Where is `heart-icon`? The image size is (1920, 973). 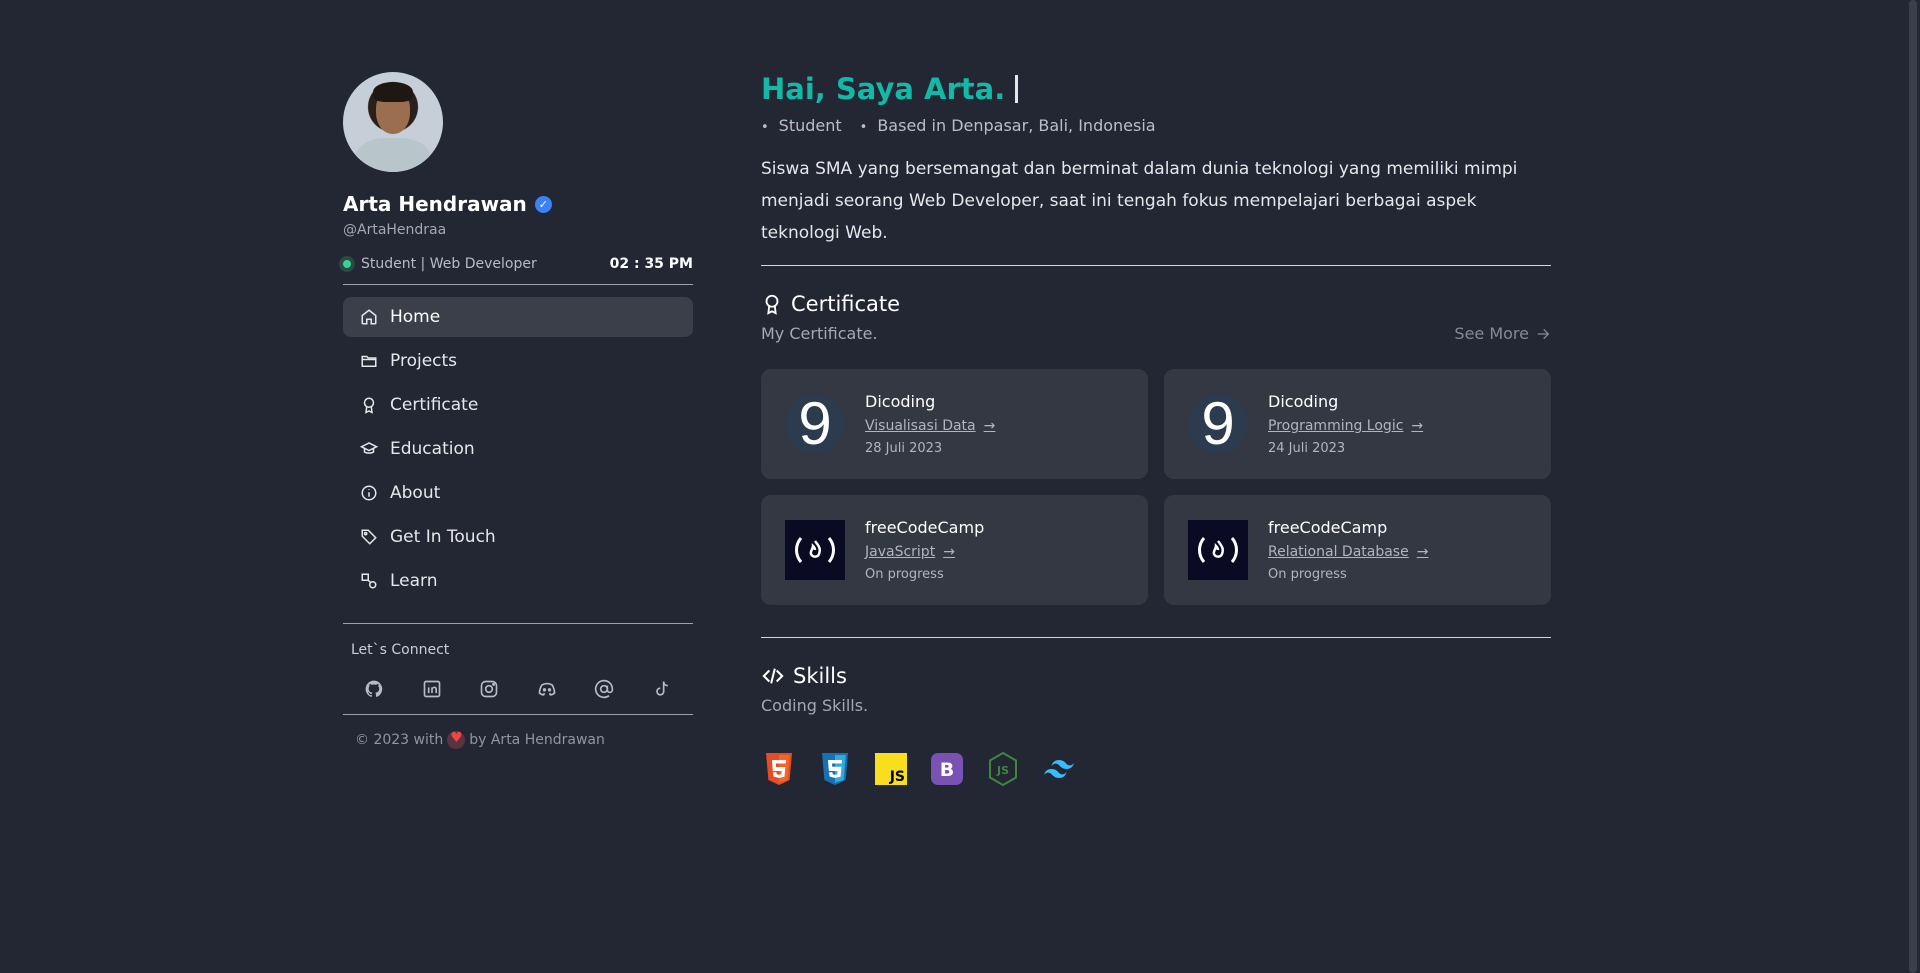 heart-icon is located at coordinates (456, 739).